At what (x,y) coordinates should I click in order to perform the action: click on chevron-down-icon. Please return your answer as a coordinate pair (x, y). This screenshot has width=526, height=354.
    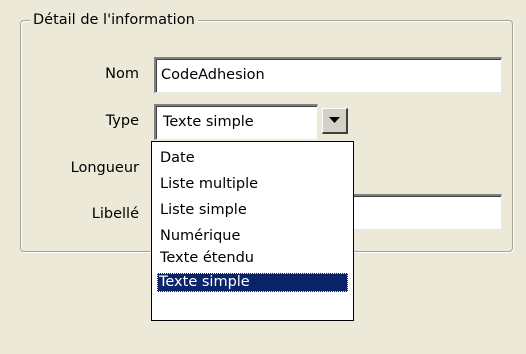
    Looking at the image, I should click on (334, 120).